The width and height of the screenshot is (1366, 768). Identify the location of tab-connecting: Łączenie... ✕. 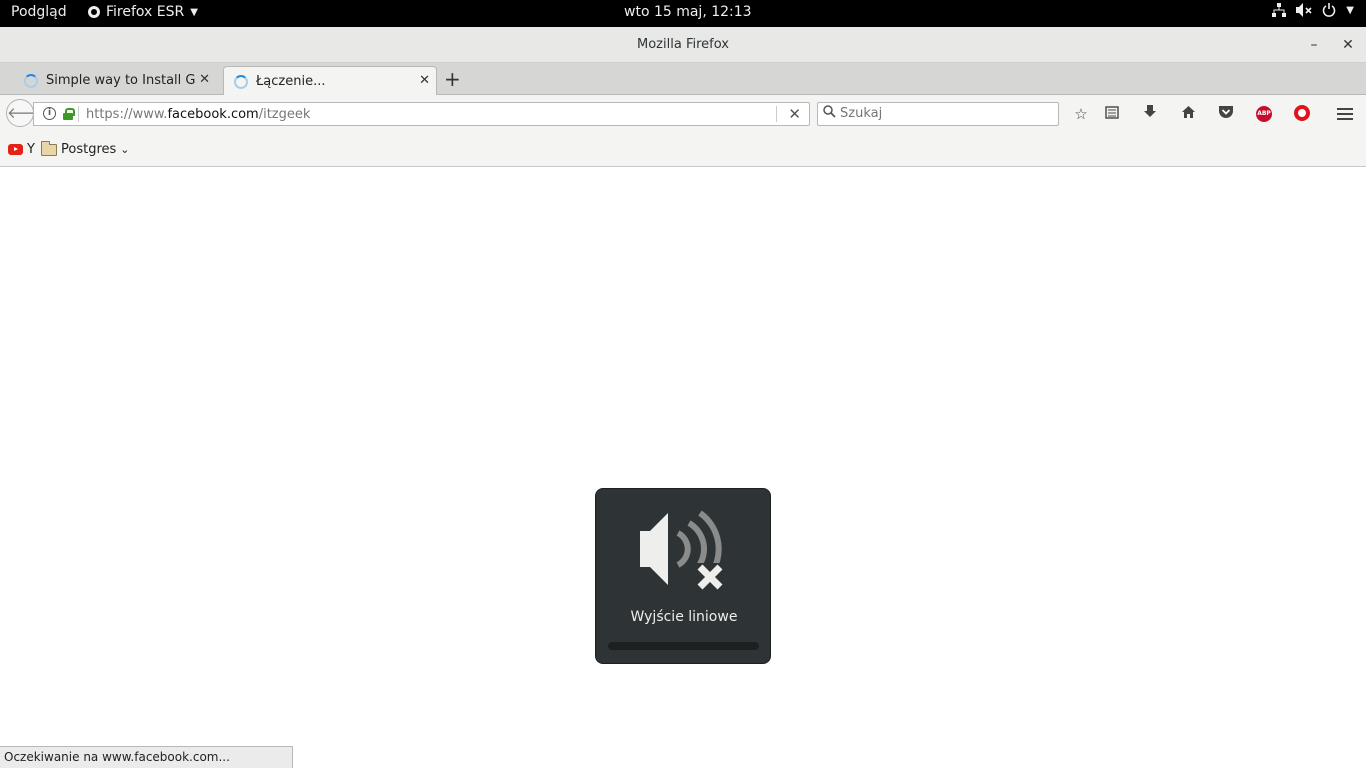
(330, 81).